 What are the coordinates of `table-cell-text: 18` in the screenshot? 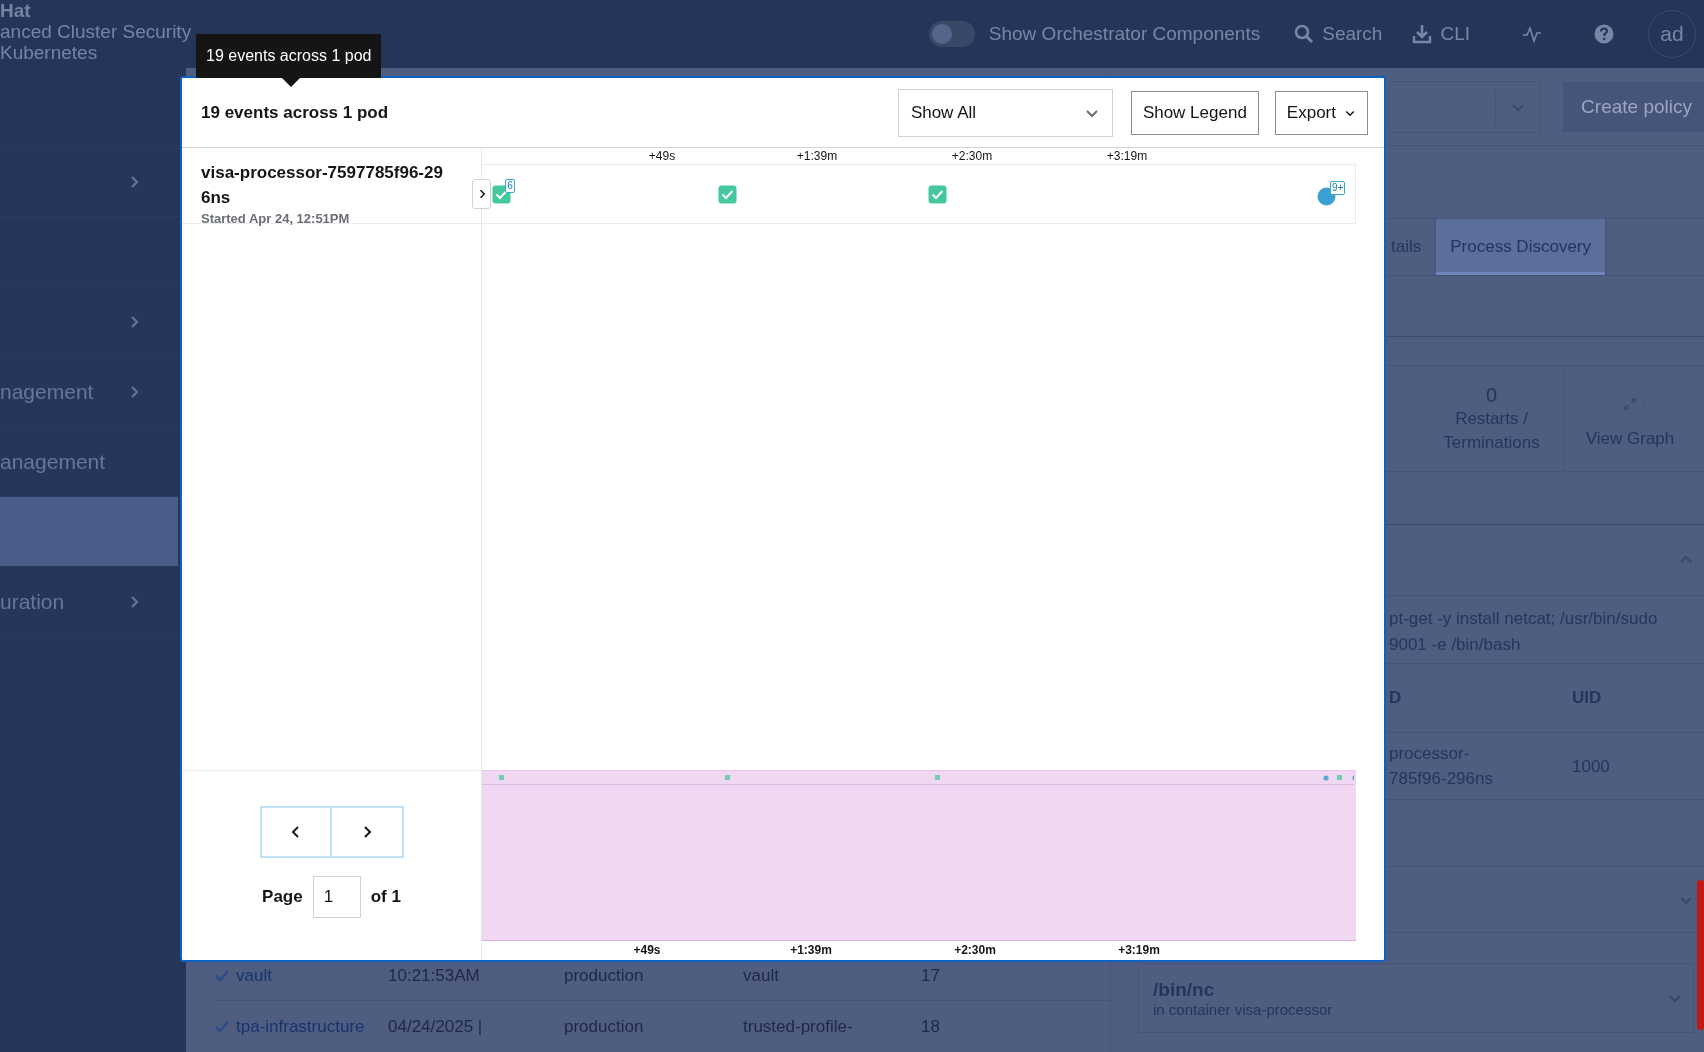 It's located at (931, 1026).